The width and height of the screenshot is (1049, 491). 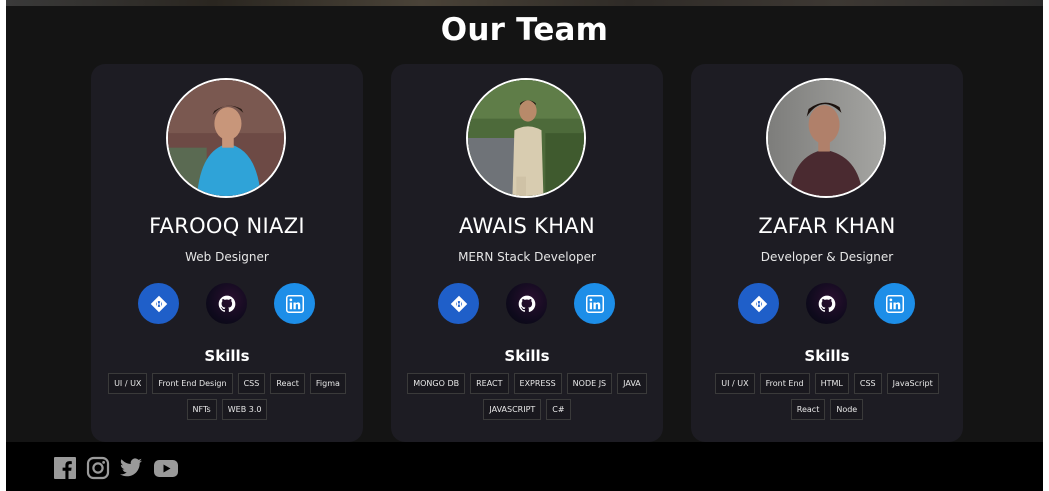 I want to click on skill-chip: NFTs, so click(x=201, y=409).